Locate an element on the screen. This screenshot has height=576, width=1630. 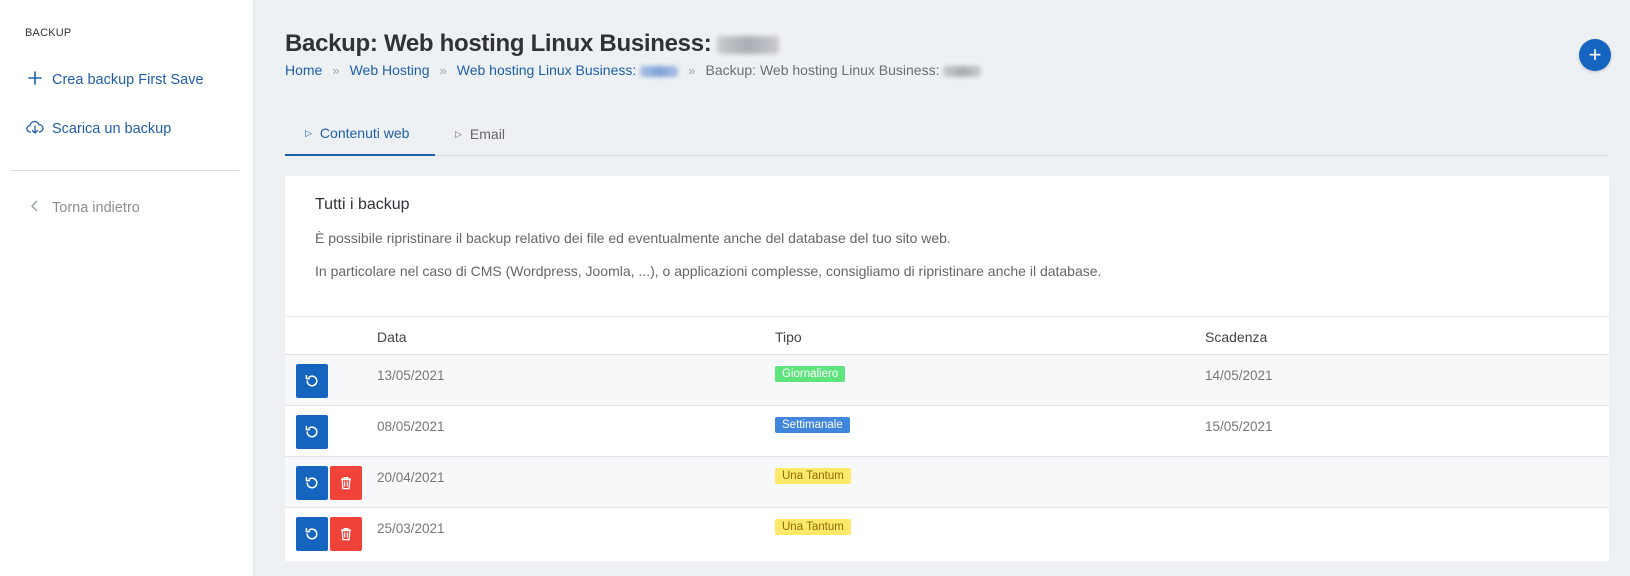
sidebar-item-scarica-backup: Scarica un backup is located at coordinates (98, 129).